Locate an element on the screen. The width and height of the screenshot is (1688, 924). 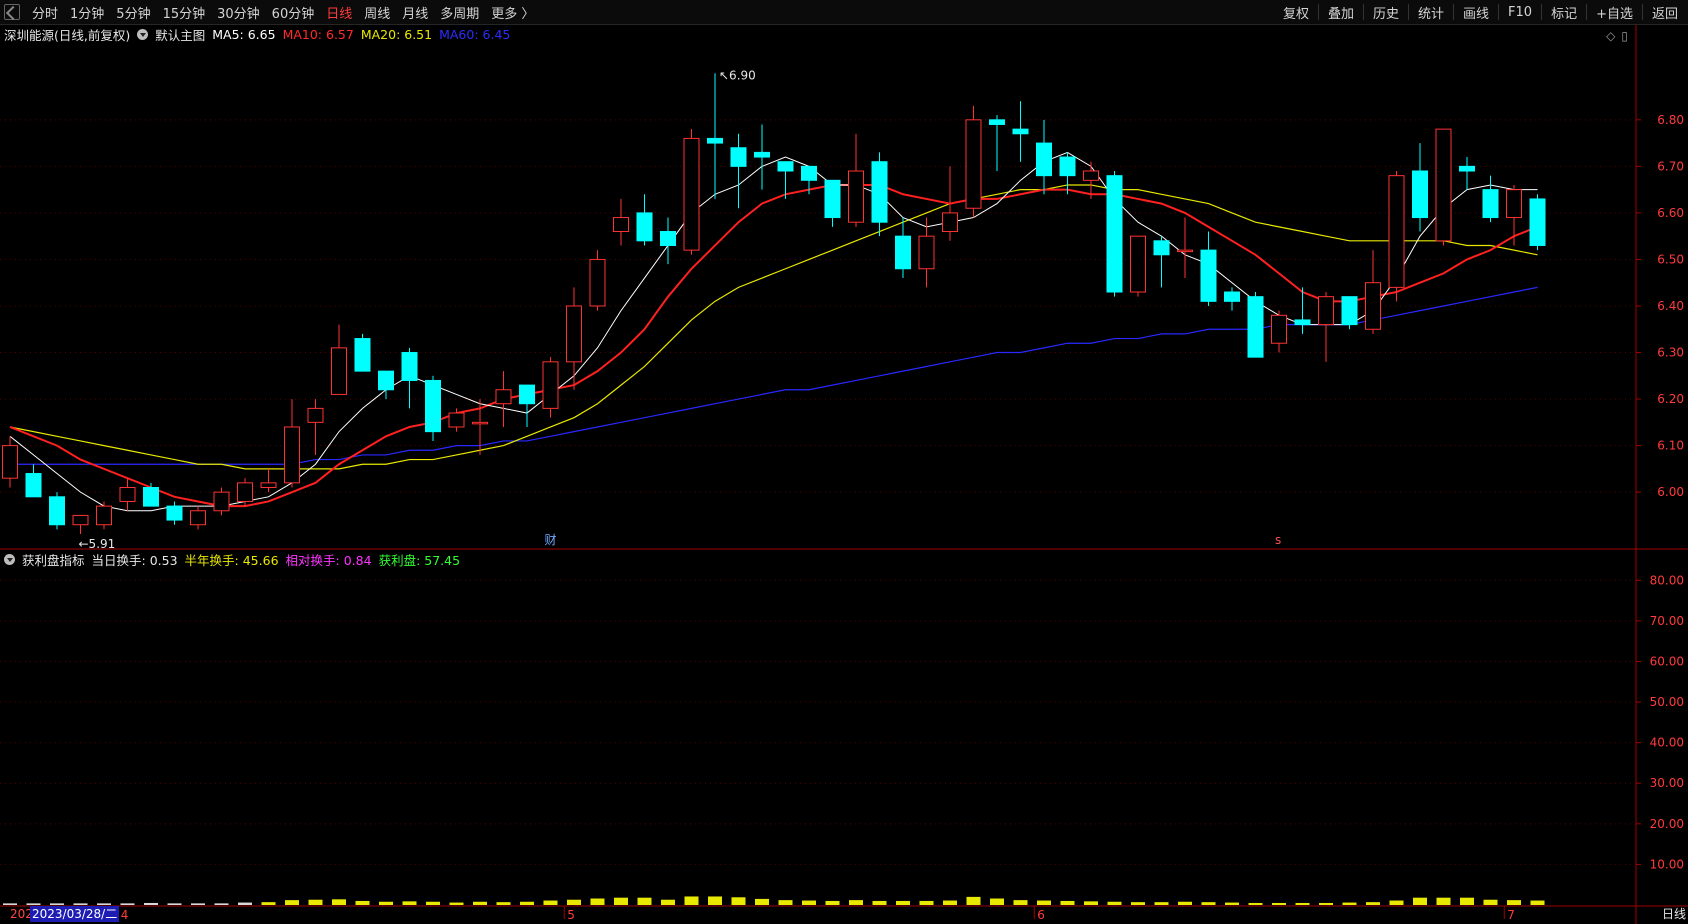
toolbar-action-6: 标记 is located at coordinates (1564, 12).